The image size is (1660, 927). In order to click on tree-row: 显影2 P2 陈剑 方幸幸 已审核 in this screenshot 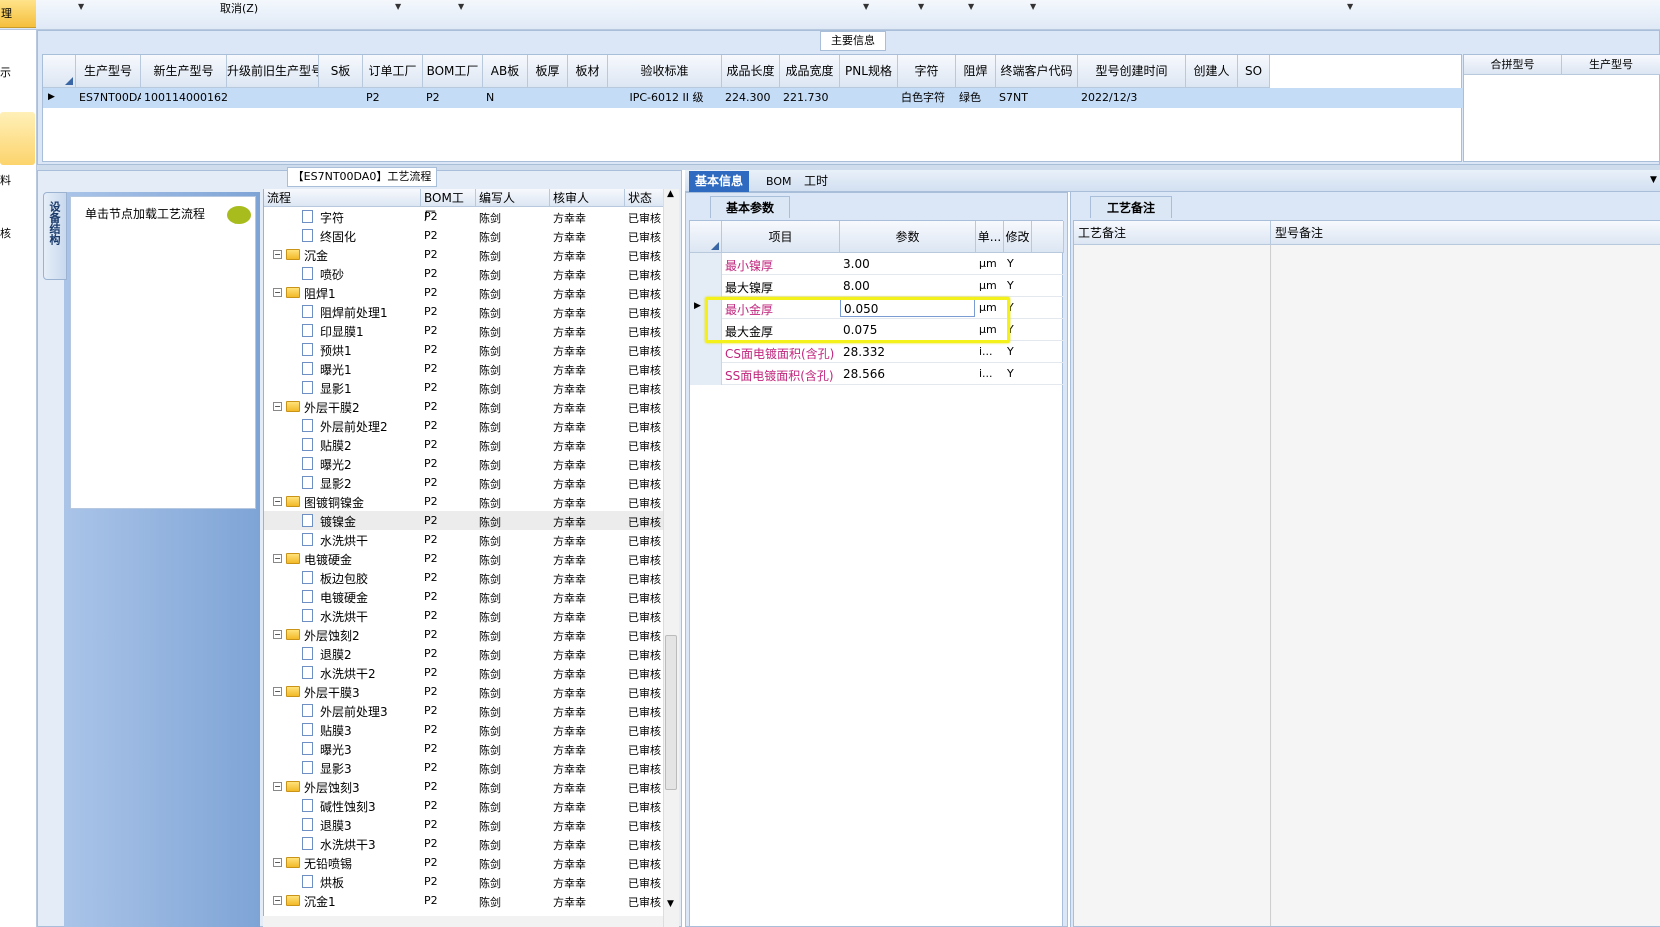, I will do `click(464, 482)`.